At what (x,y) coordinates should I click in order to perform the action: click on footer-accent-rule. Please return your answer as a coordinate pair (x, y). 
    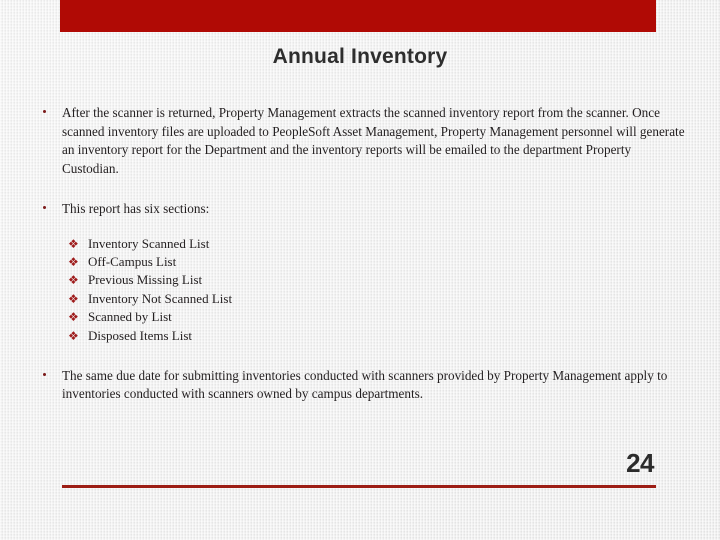
    Looking at the image, I should click on (359, 486).